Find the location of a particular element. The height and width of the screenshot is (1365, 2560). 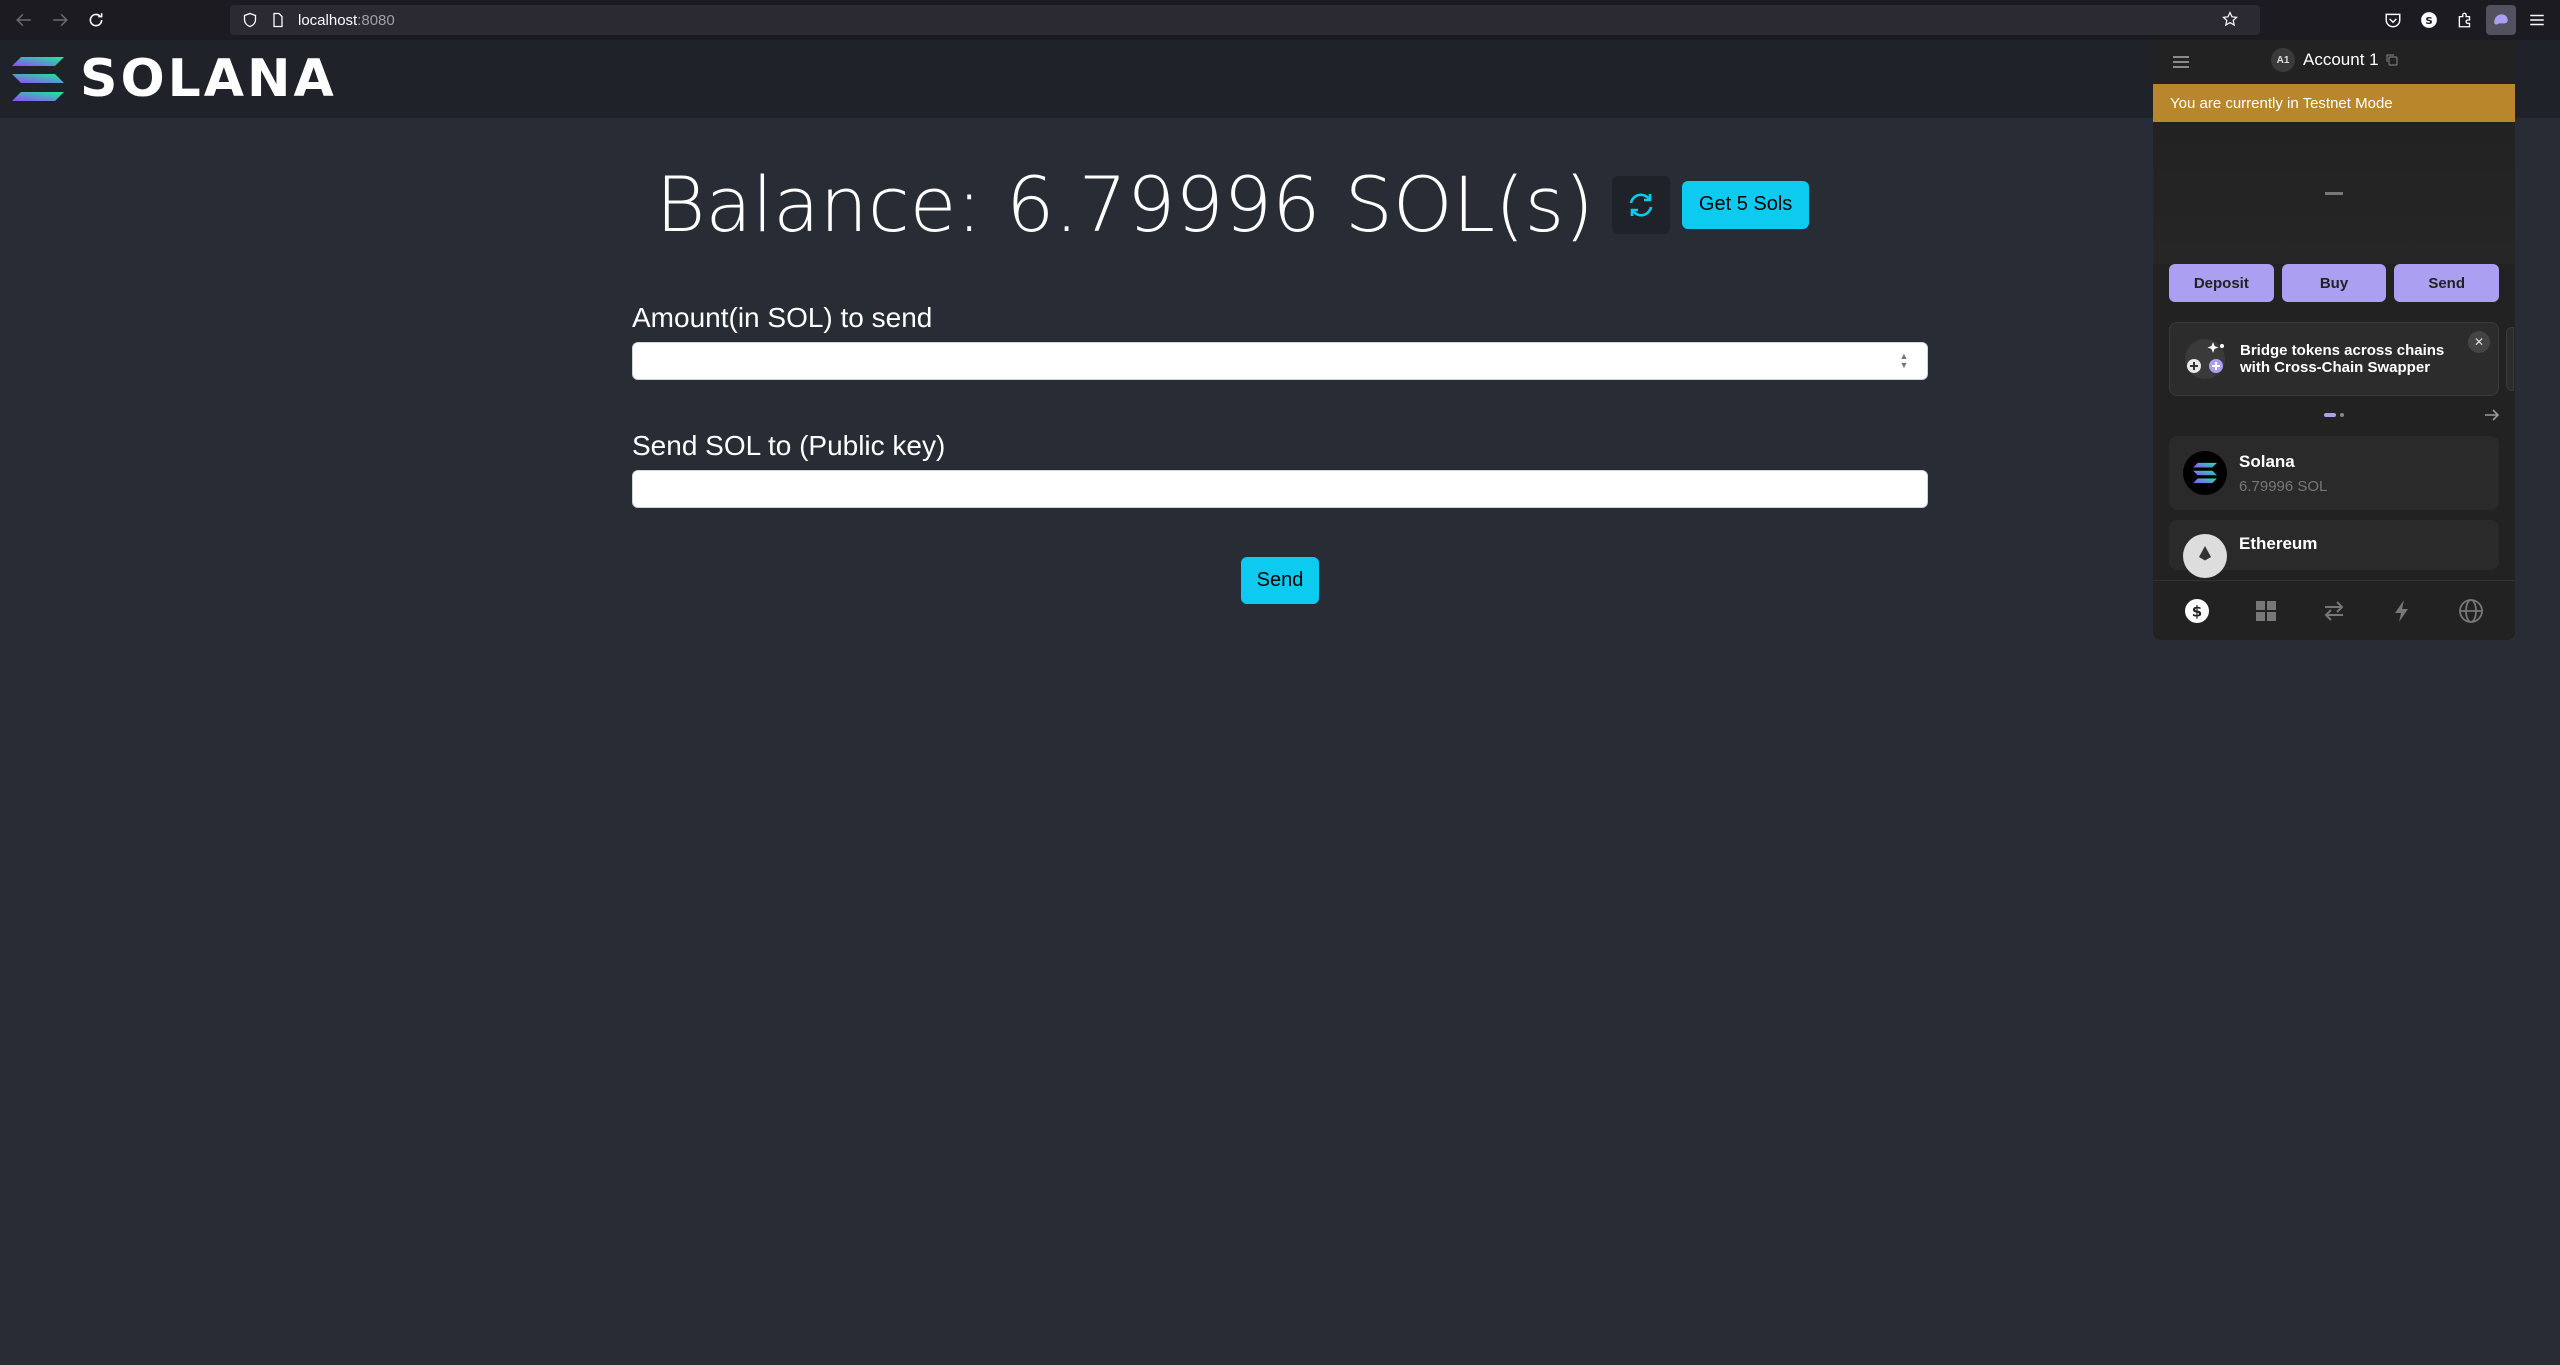

dollar-circle-icon: $ is located at coordinates (2197, 610).